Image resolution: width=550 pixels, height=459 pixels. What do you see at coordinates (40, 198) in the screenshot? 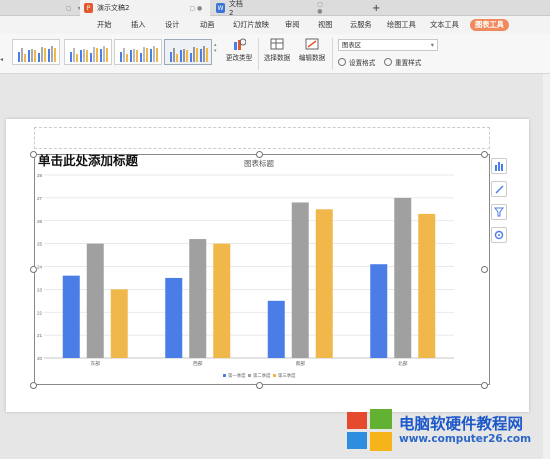
I see `y-tick-label: 27` at bounding box center [40, 198].